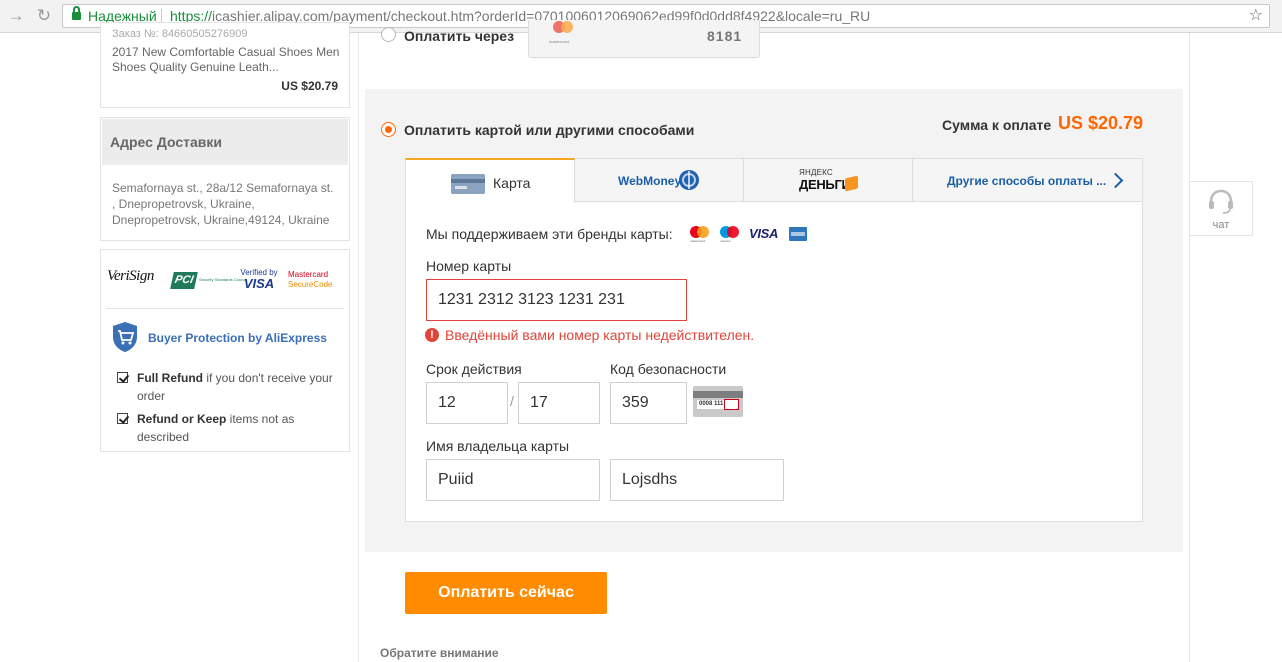 This screenshot has height=662, width=1282. I want to click on tab-webmoney: WebMoney, so click(659, 180).